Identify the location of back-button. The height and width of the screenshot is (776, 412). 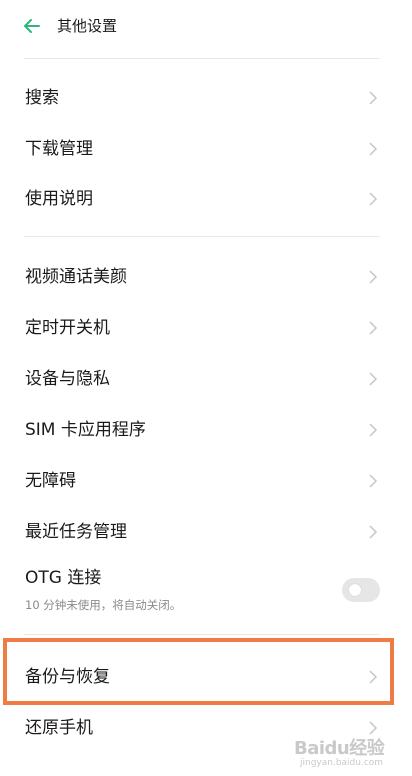
(32, 26).